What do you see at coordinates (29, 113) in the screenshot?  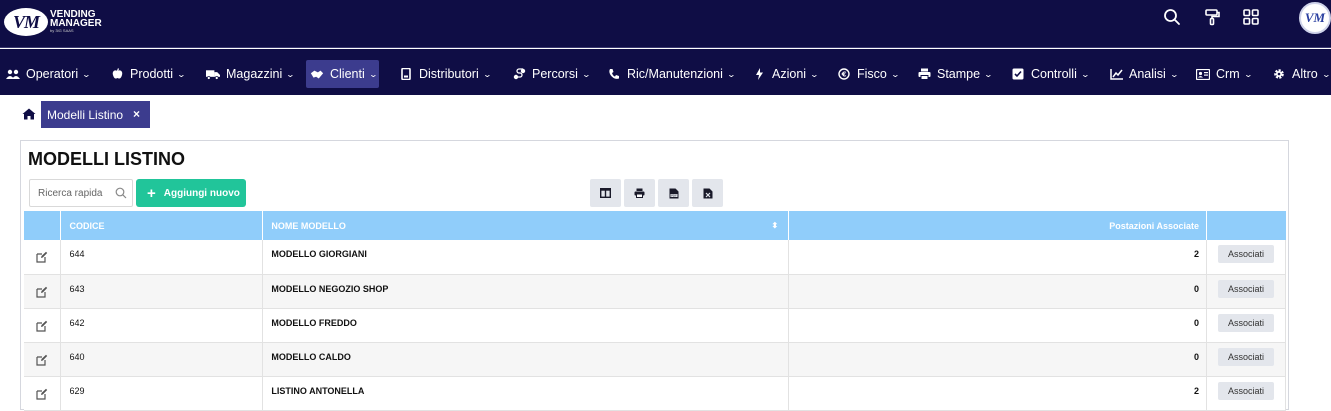 I see `home-icon` at bounding box center [29, 113].